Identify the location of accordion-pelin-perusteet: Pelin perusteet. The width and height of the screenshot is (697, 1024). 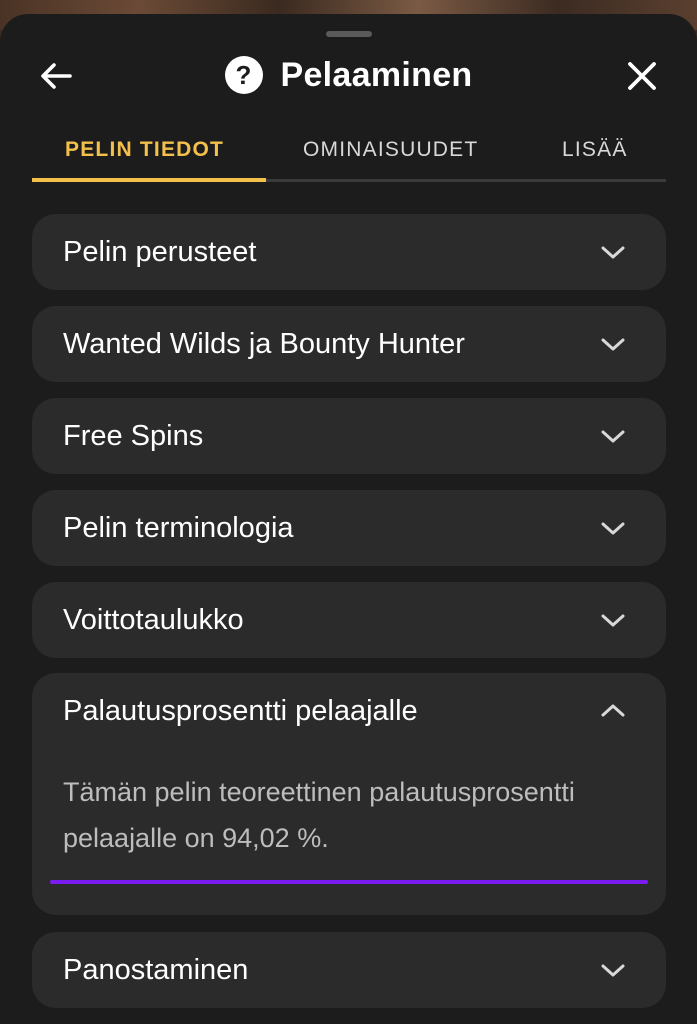
(349, 252).